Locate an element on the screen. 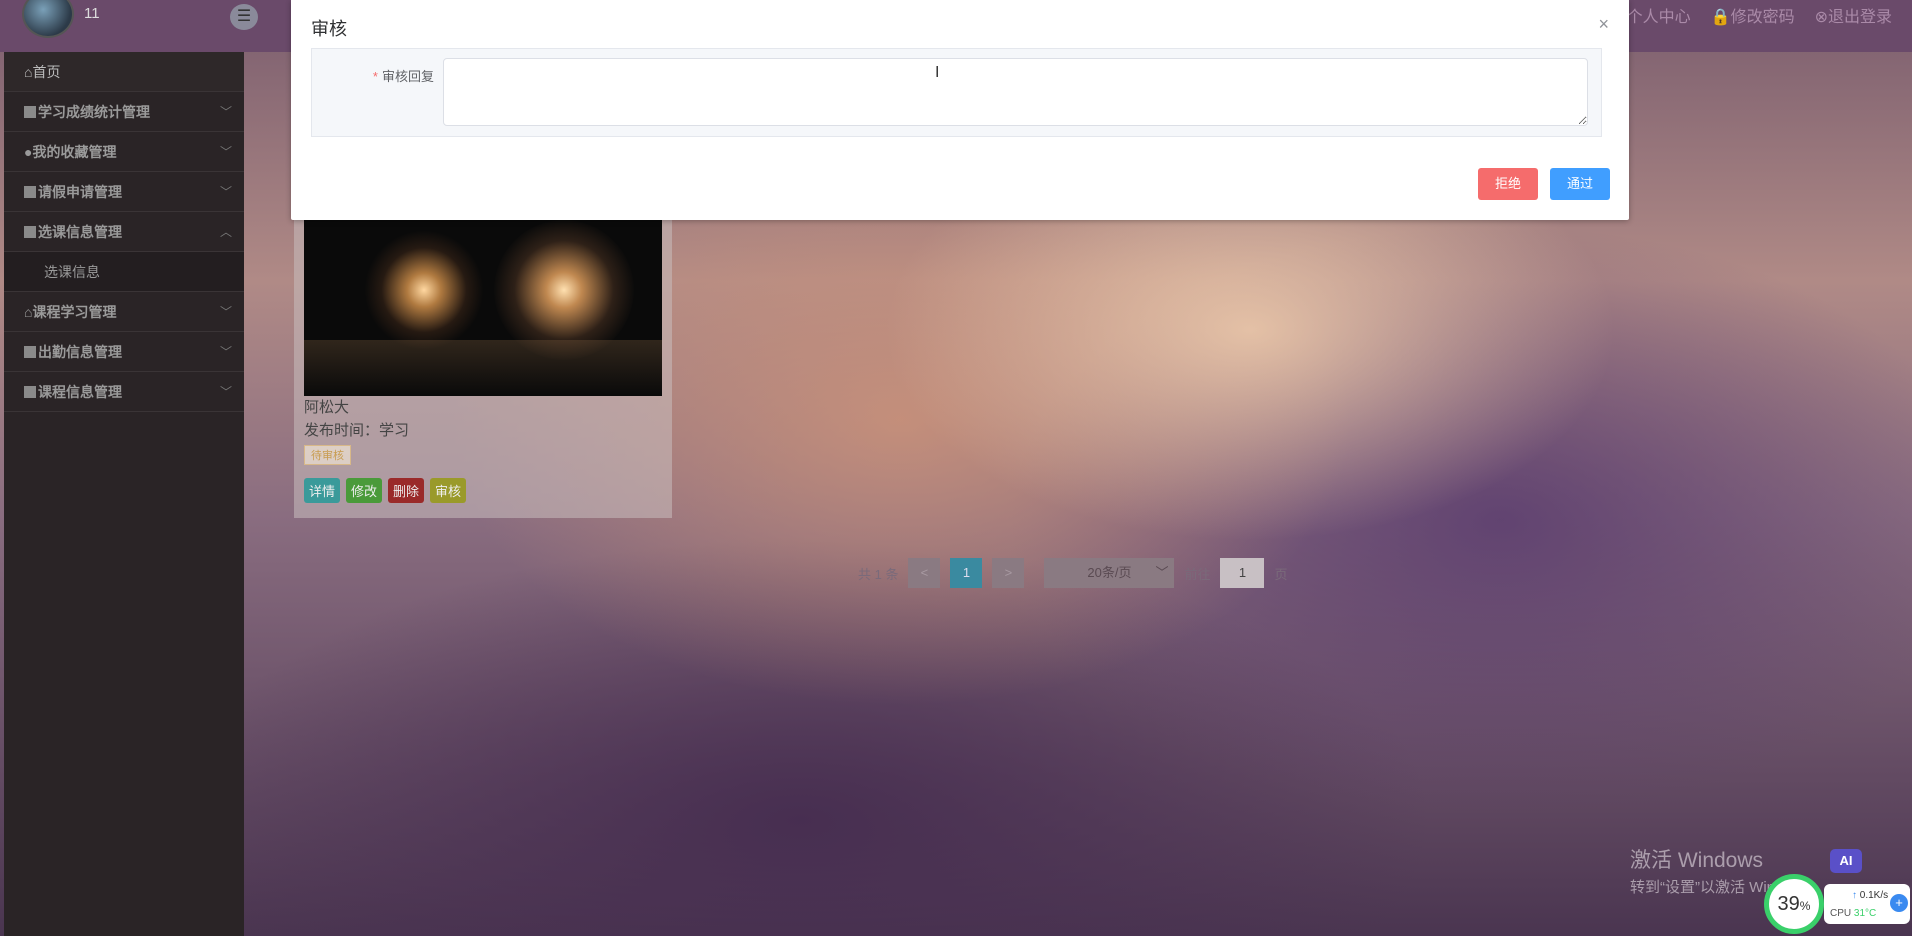  dialog-title: 审核 is located at coordinates (329, 29).